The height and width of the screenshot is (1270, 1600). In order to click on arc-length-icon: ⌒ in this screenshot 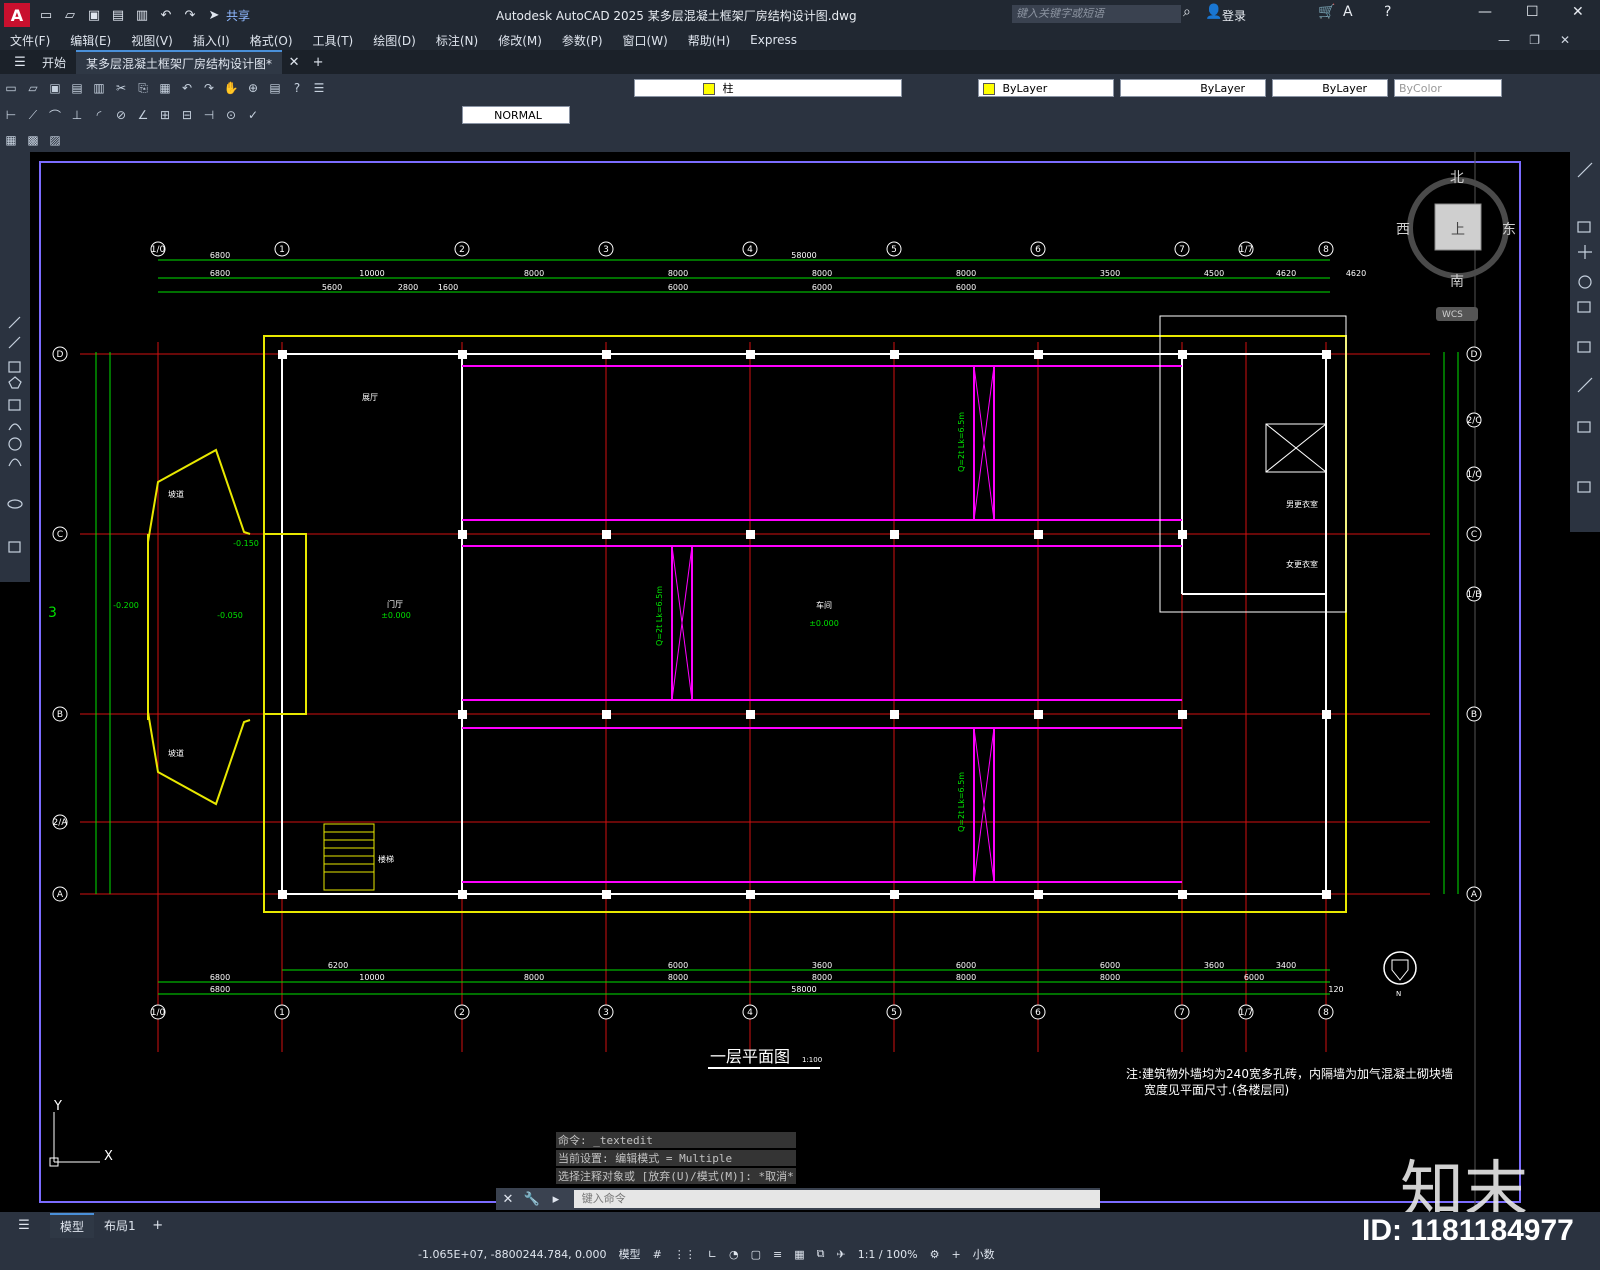, I will do `click(55, 115)`.